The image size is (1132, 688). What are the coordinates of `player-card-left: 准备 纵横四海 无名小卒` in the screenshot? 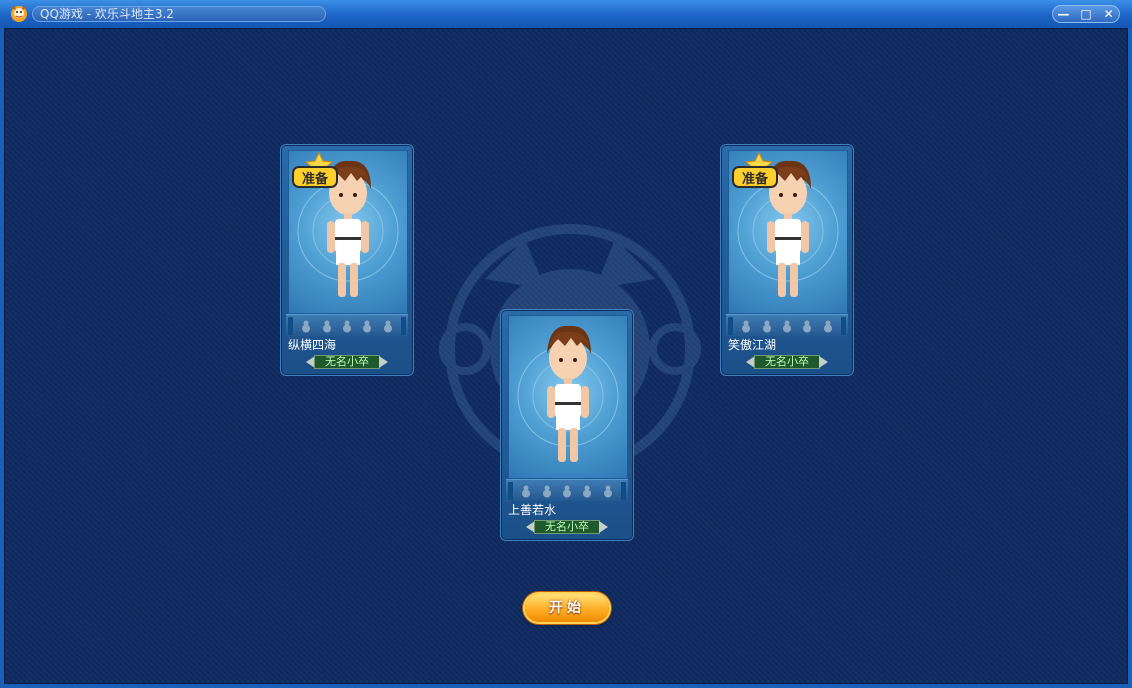 It's located at (347, 260).